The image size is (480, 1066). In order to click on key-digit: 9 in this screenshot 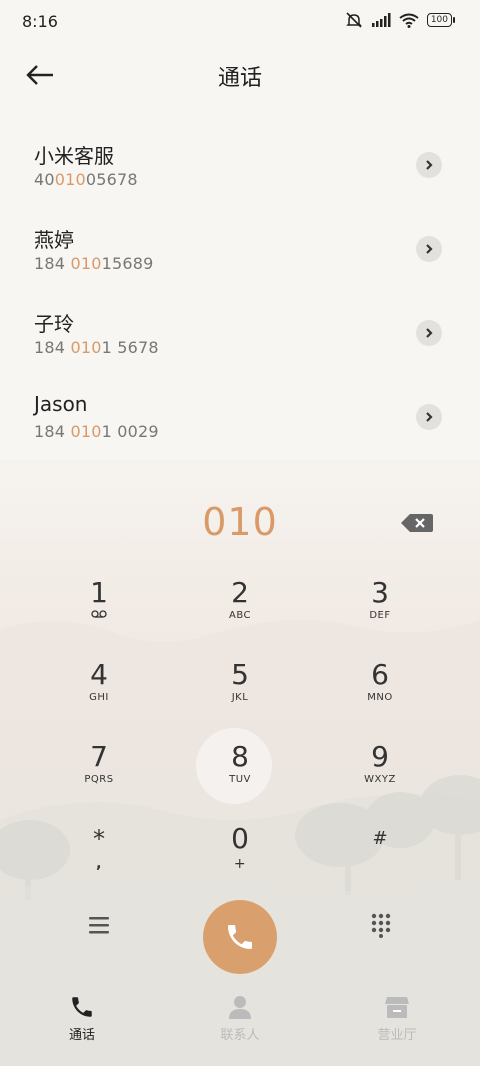, I will do `click(380, 756)`.